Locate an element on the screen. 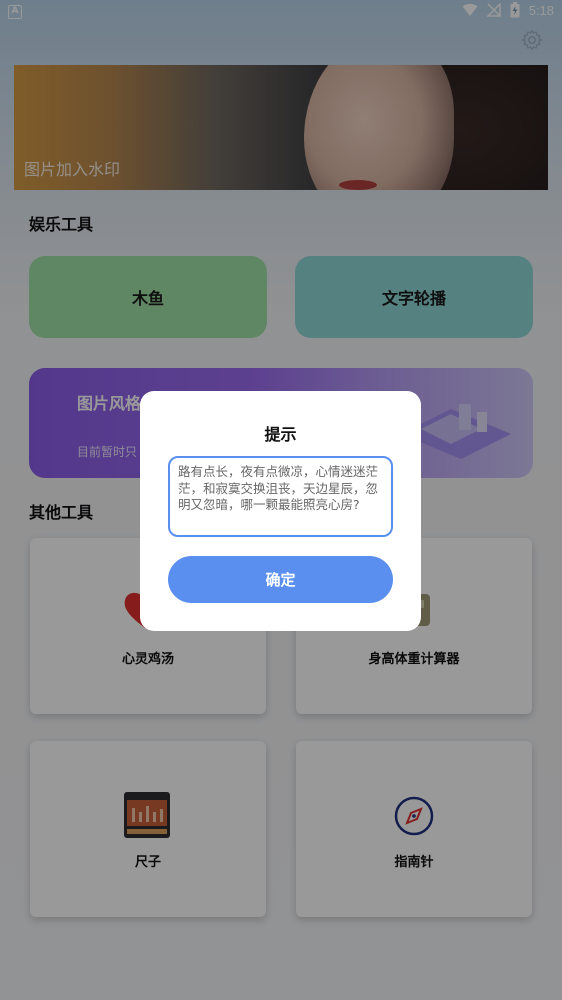 The height and width of the screenshot is (1000, 562). confirm-label: 确定 is located at coordinates (280, 580).